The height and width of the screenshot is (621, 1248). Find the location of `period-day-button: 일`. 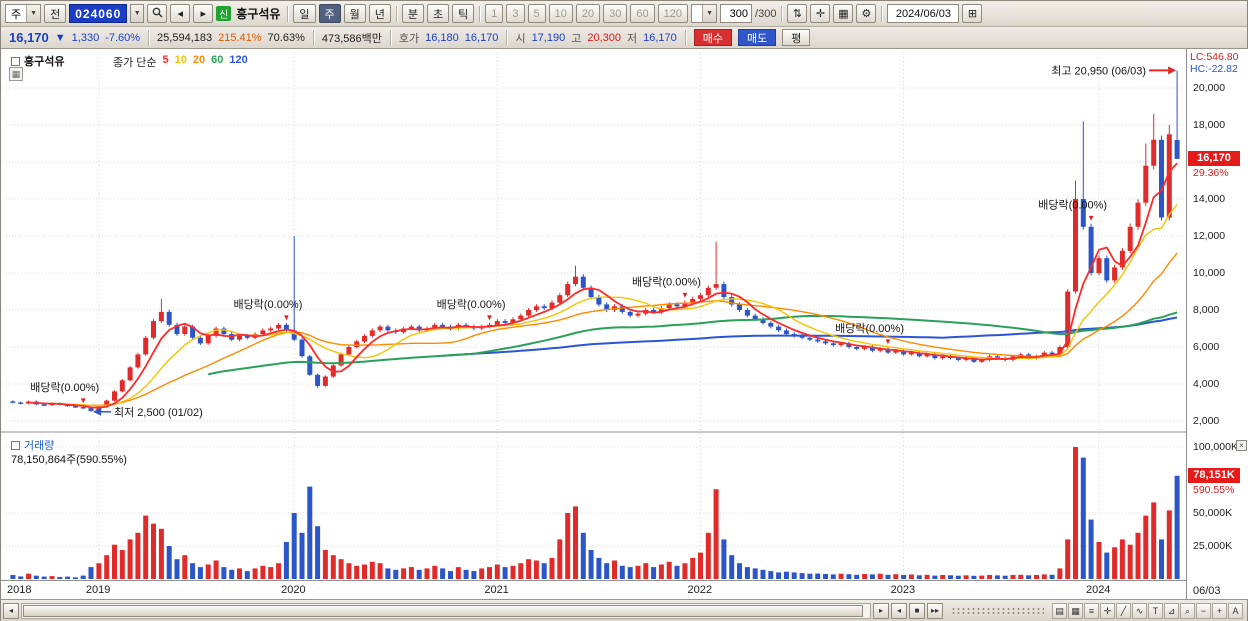

period-day-button: 일 is located at coordinates (304, 13).